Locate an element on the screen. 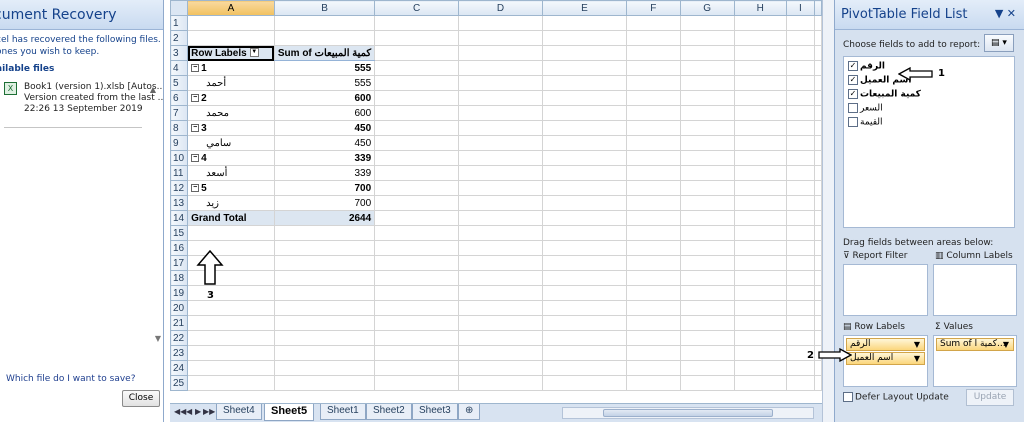  horizontal-scrollbar is located at coordinates (688, 413).